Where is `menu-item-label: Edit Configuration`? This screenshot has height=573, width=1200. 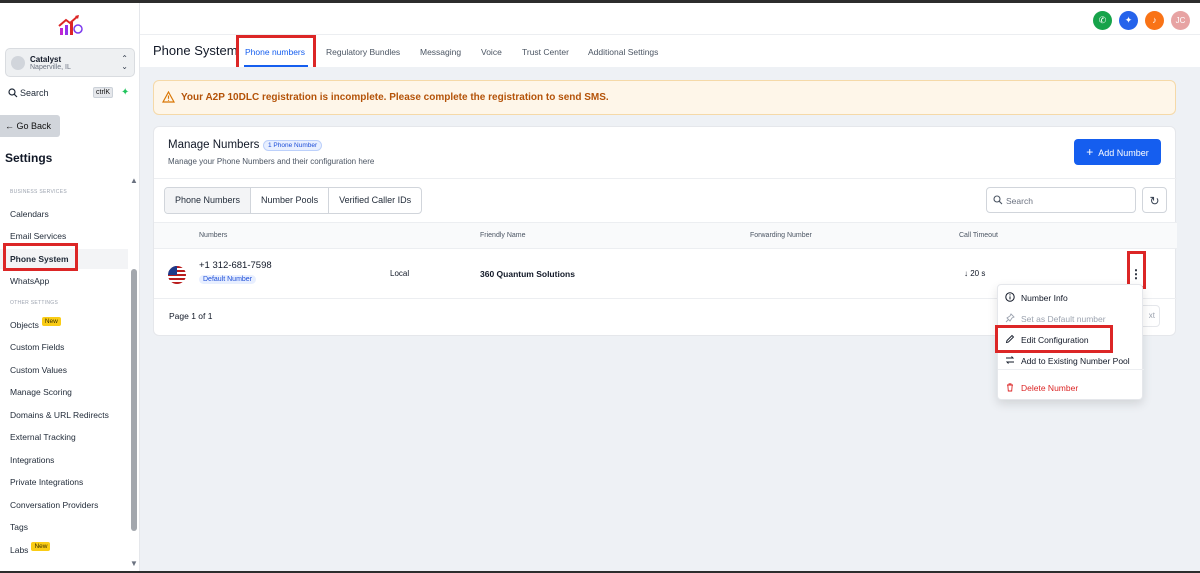
menu-item-label: Edit Configuration is located at coordinates (1055, 340).